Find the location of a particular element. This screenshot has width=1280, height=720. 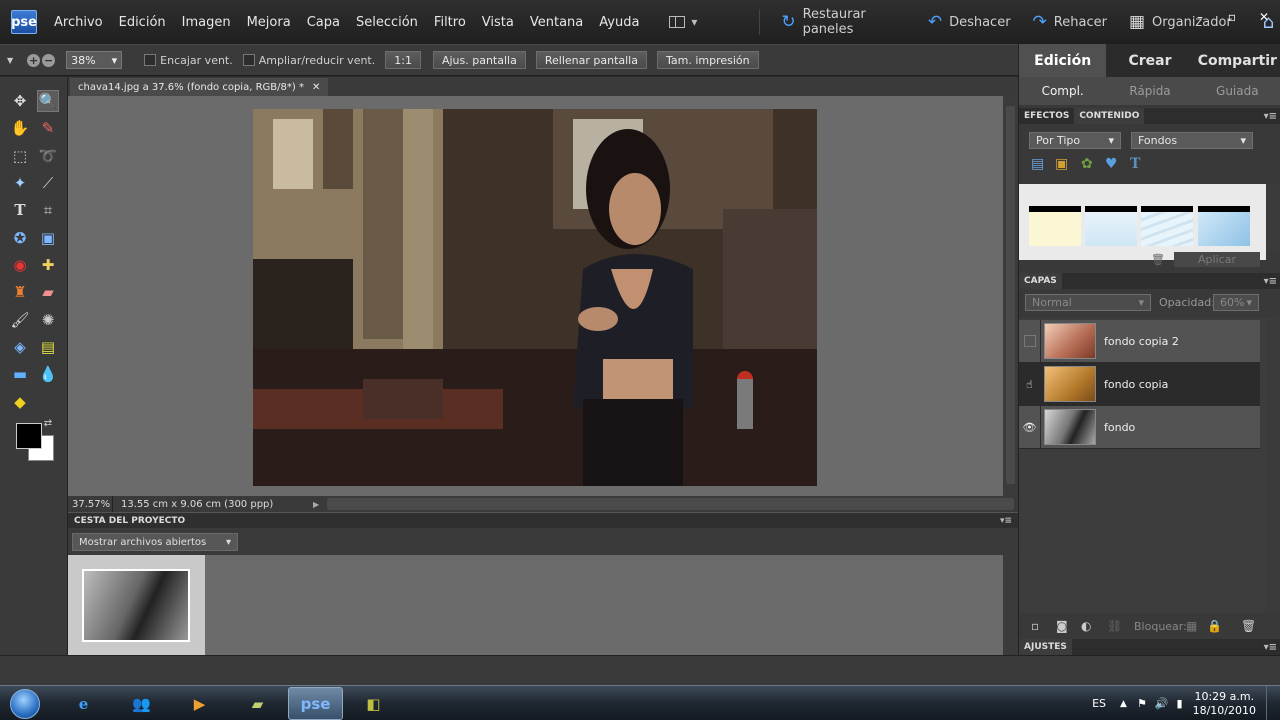

project-bin-item is located at coordinates (136, 605).